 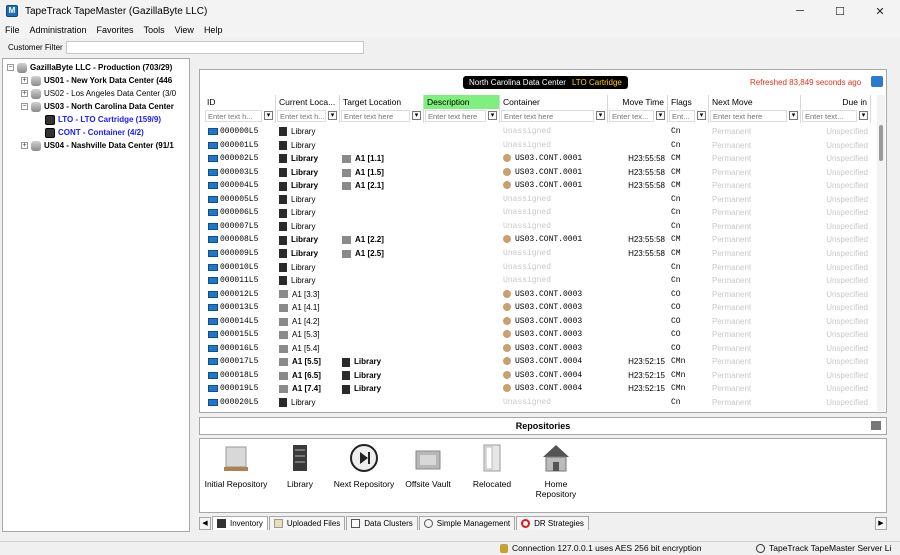 I want to click on tree-node-lto: LTO - LTO Cartridge (159/9), so click(x=103, y=119).